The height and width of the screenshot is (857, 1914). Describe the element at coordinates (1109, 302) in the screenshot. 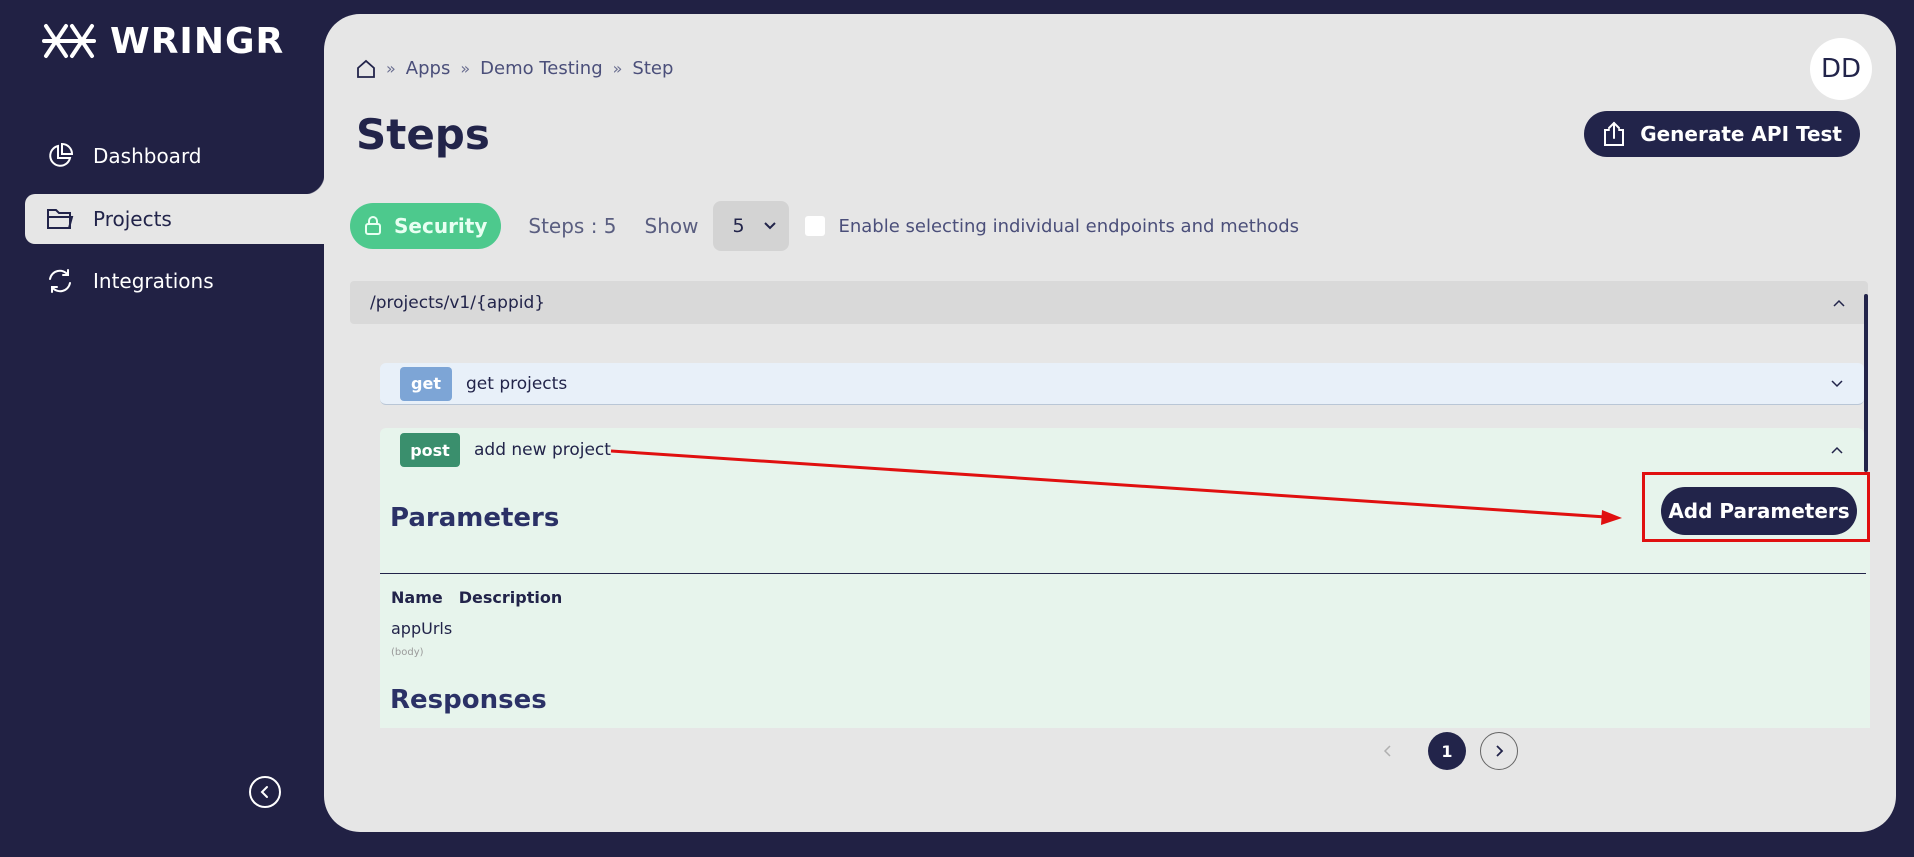

I see `endpoint-path-row: /projects/v1/{appid}` at that location.